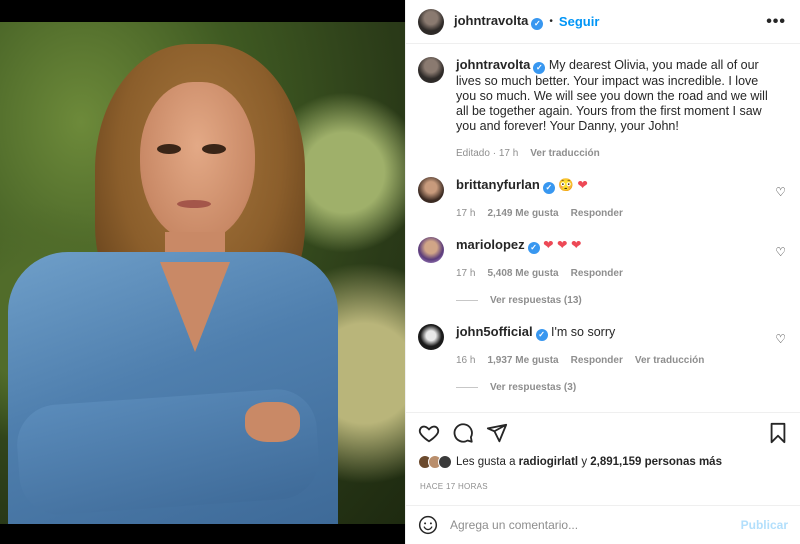 The height and width of the screenshot is (544, 800). Describe the element at coordinates (522, 273) in the screenshot. I see `comment-likes: 5,408 Me gusta` at that location.